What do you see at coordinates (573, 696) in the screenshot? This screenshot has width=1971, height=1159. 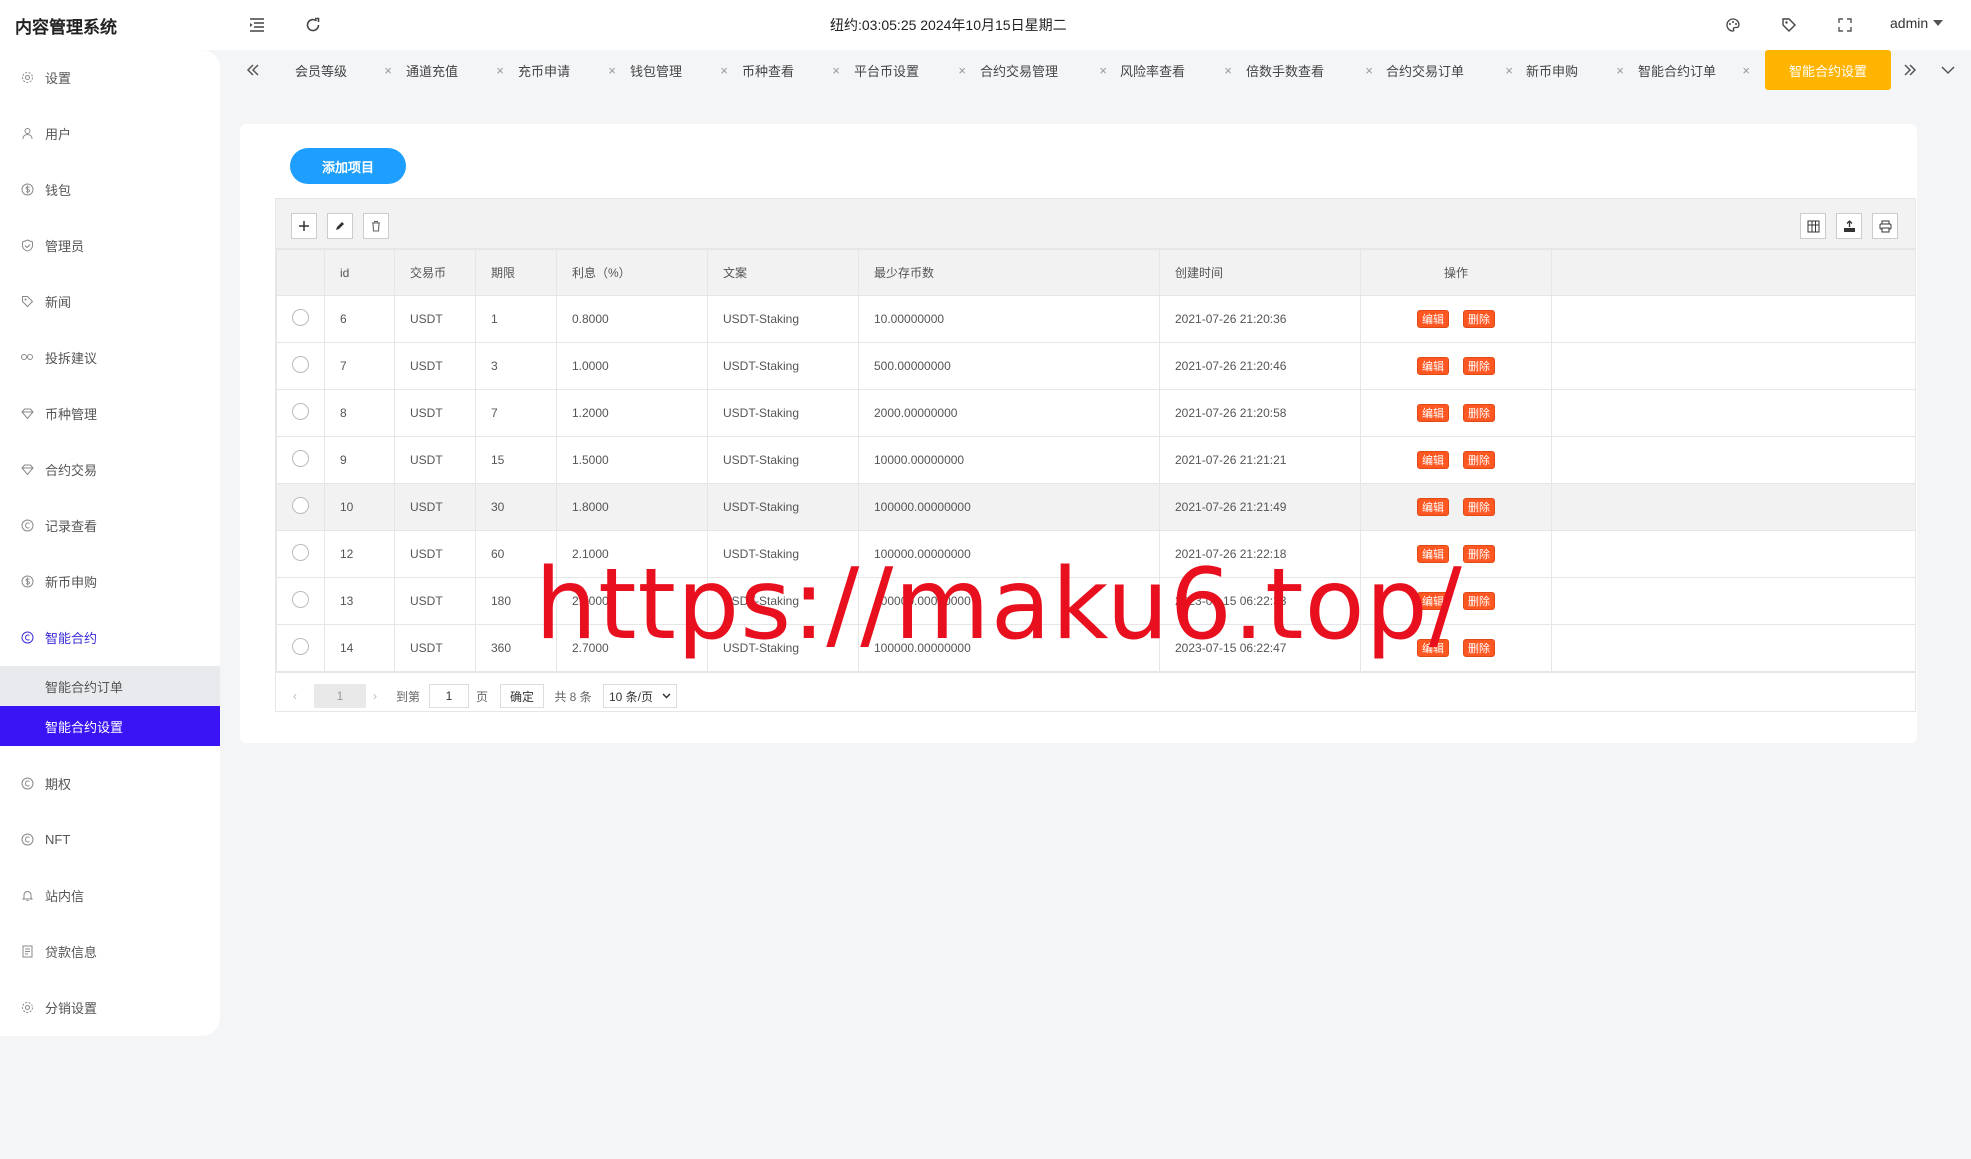 I see `total-count: 共 8 条` at bounding box center [573, 696].